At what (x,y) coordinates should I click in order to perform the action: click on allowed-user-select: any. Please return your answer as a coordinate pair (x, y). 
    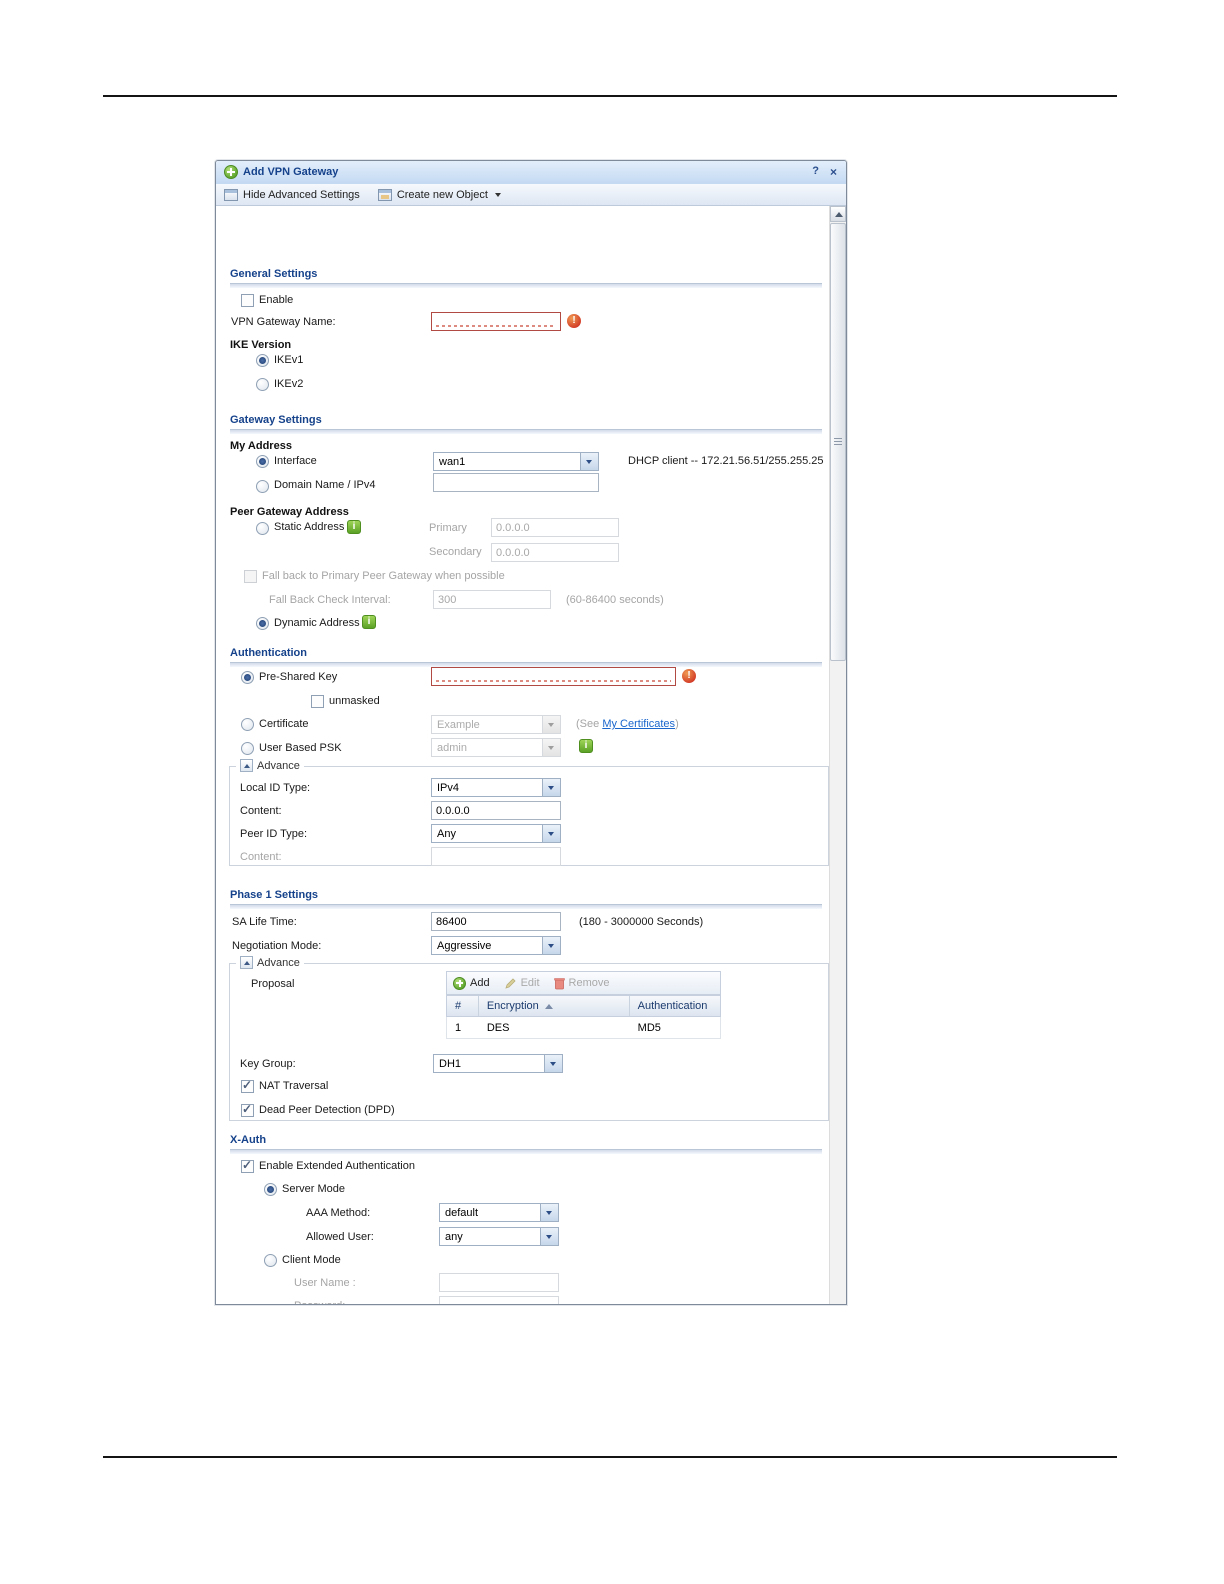
    Looking at the image, I should click on (499, 1236).